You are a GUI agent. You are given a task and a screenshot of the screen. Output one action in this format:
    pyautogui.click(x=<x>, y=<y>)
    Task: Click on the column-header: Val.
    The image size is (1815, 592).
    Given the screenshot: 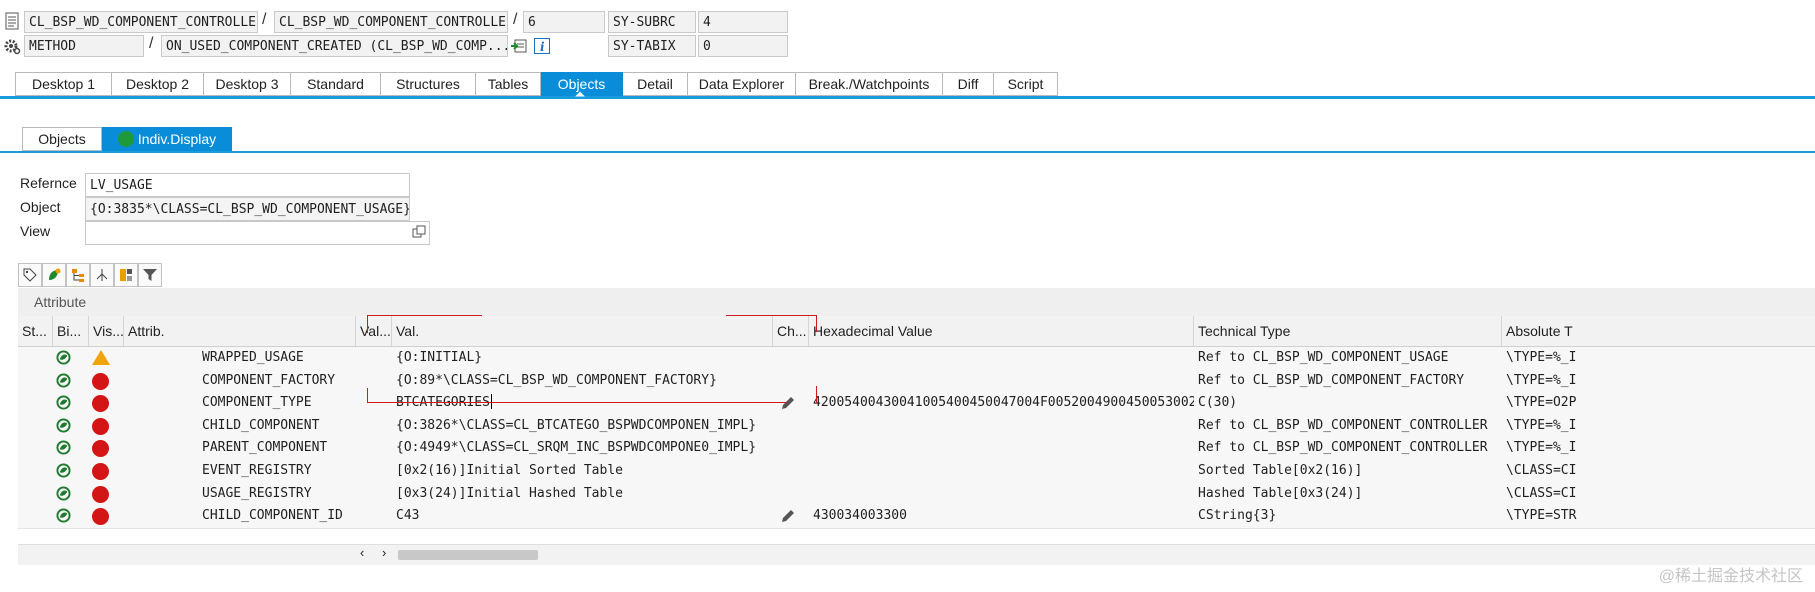 What is the action you would take?
    pyautogui.click(x=582, y=331)
    